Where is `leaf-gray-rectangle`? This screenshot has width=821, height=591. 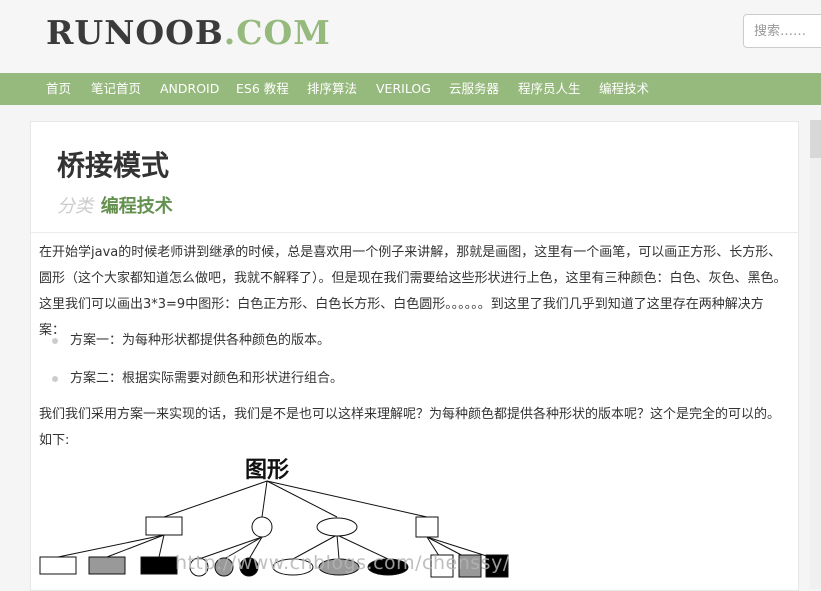
leaf-gray-rectangle is located at coordinates (107, 565).